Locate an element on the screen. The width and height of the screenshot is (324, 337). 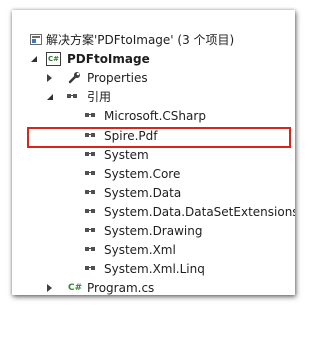
reference-item: System.Data.DataSetExtensions is located at coordinates (153, 212).